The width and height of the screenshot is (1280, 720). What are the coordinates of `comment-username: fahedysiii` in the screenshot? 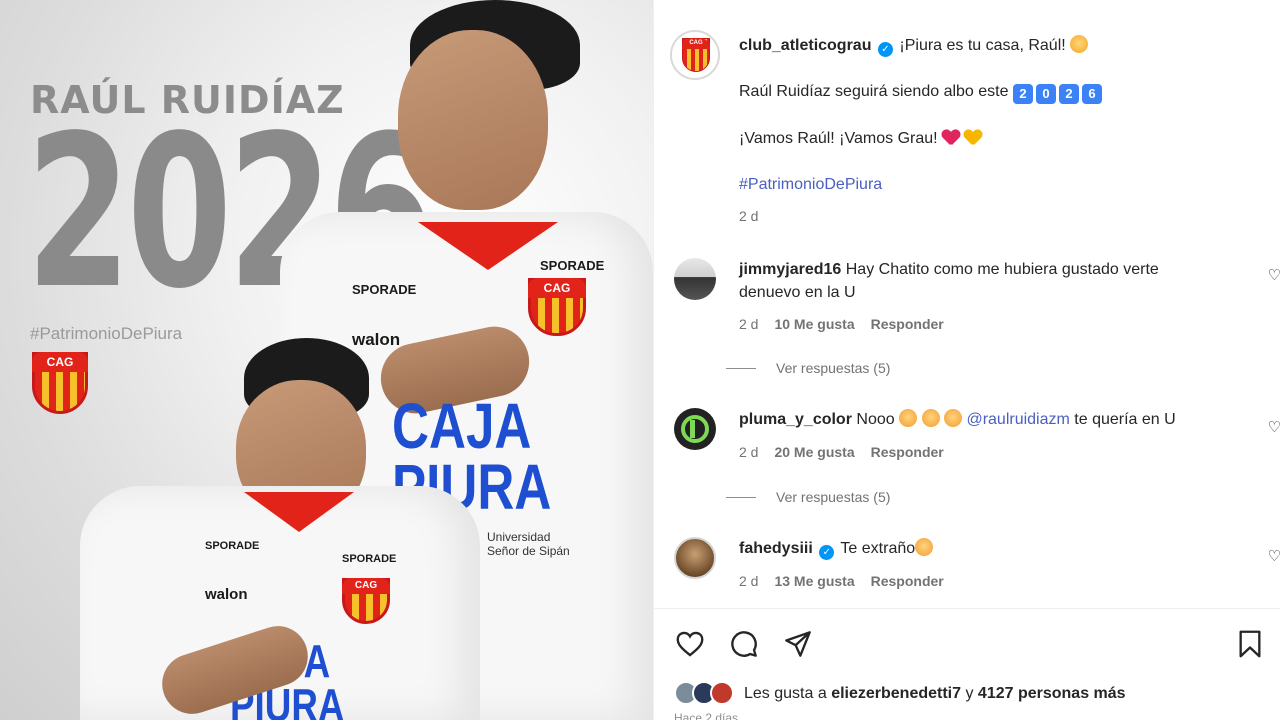 It's located at (776, 548).